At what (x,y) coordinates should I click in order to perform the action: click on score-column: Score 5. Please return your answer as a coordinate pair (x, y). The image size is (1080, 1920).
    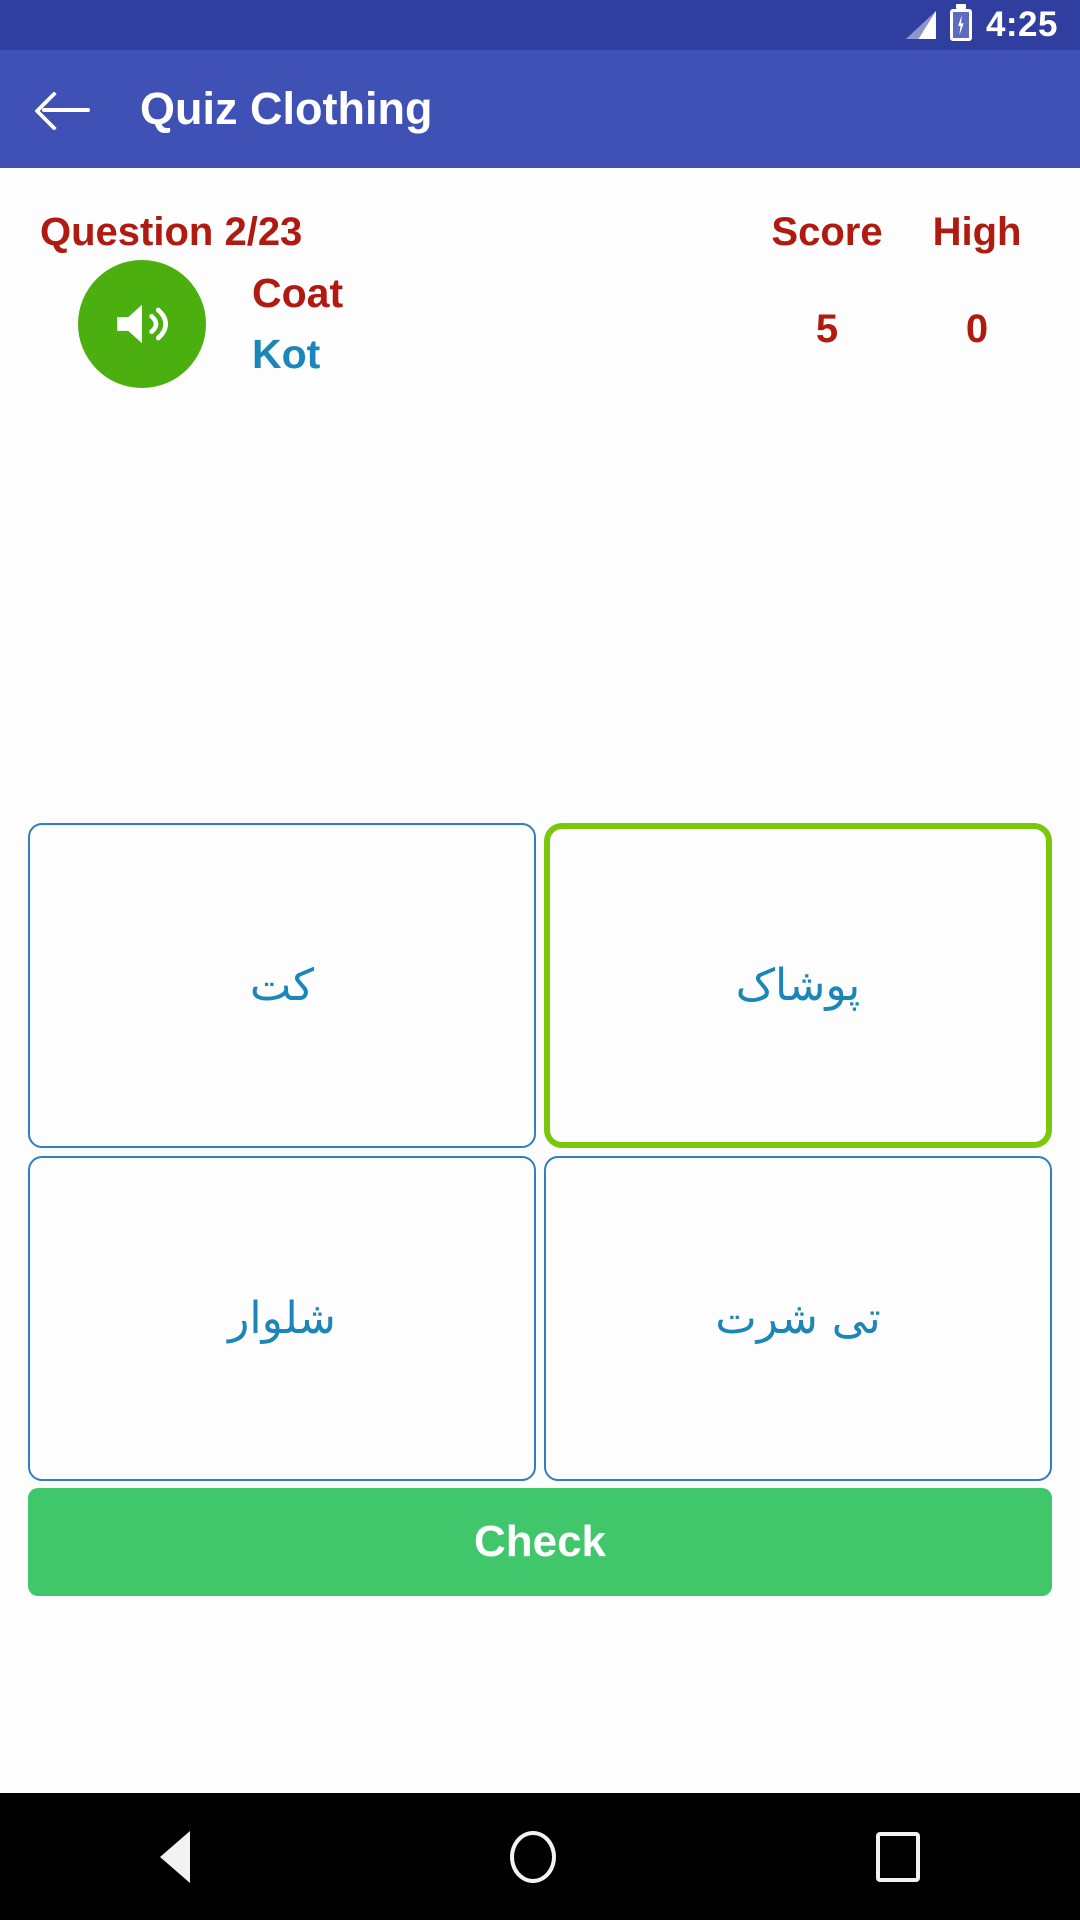
    Looking at the image, I should click on (827, 281).